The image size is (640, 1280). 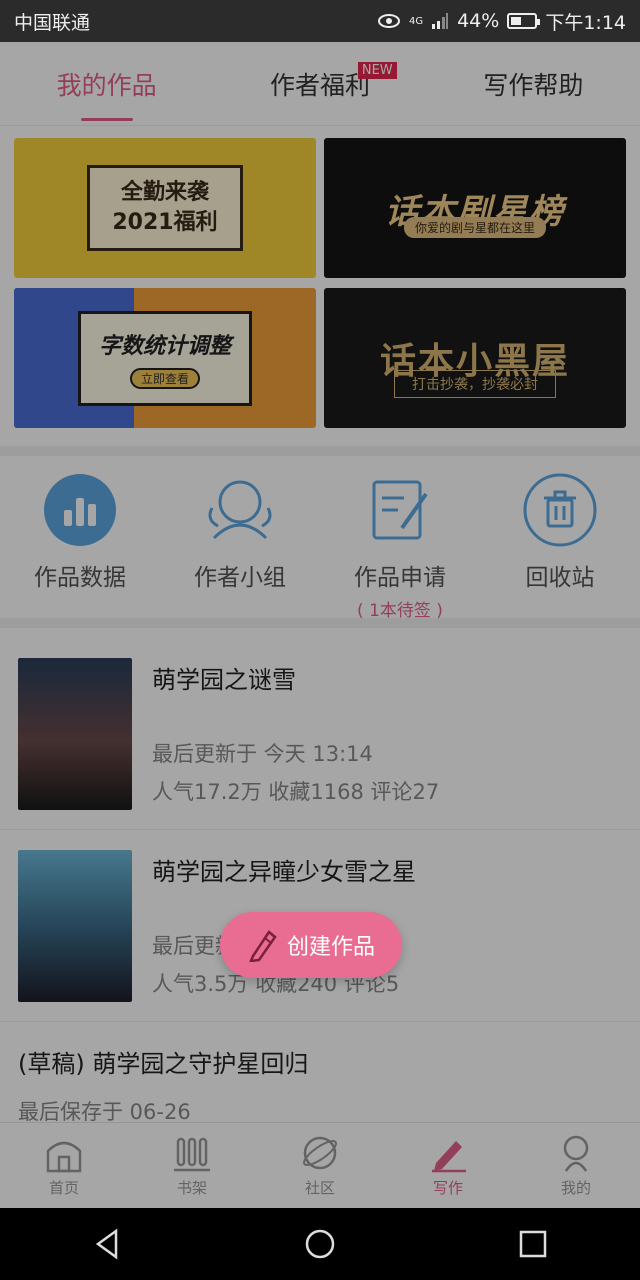 What do you see at coordinates (524, 21) in the screenshot?
I see `battery-icon` at bounding box center [524, 21].